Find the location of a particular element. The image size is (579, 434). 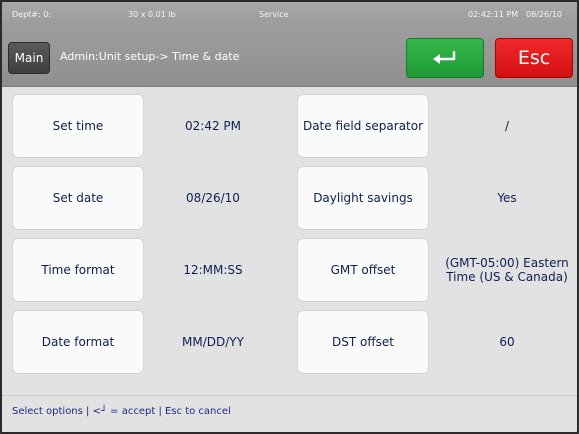

main-button: Main is located at coordinates (29, 58).